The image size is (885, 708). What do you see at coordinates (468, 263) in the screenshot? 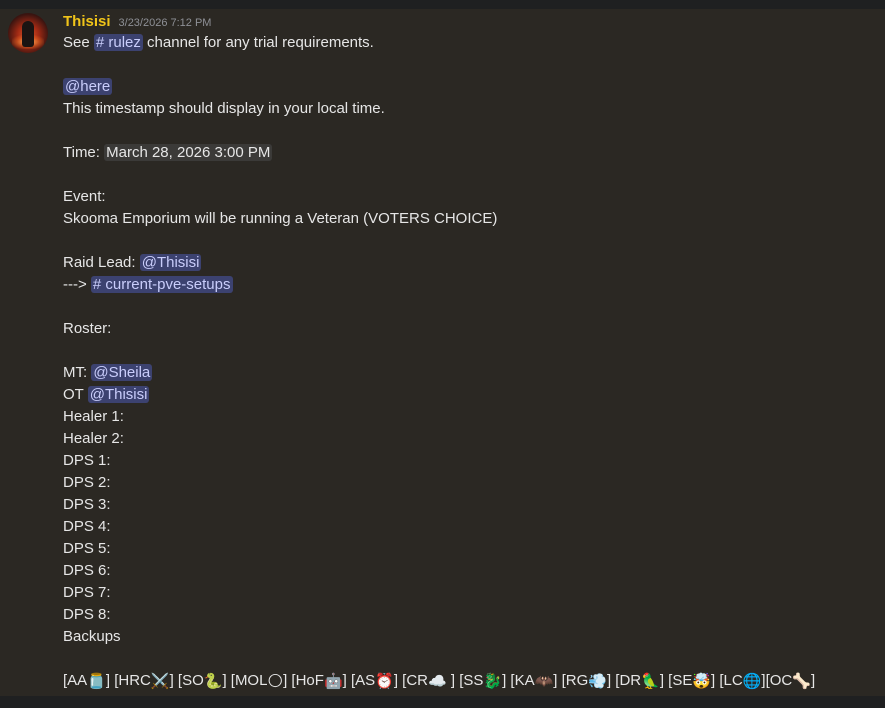
I see `raid-lead-line: Raid Lead: @Thisisi` at bounding box center [468, 263].